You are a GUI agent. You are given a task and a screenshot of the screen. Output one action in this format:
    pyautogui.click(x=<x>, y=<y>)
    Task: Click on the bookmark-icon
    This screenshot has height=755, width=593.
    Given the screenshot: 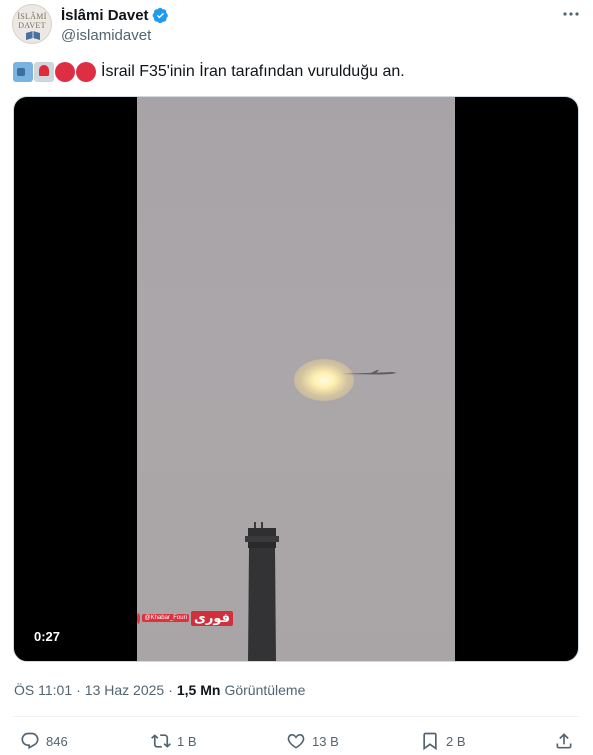 What is the action you would take?
    pyautogui.click(x=430, y=741)
    